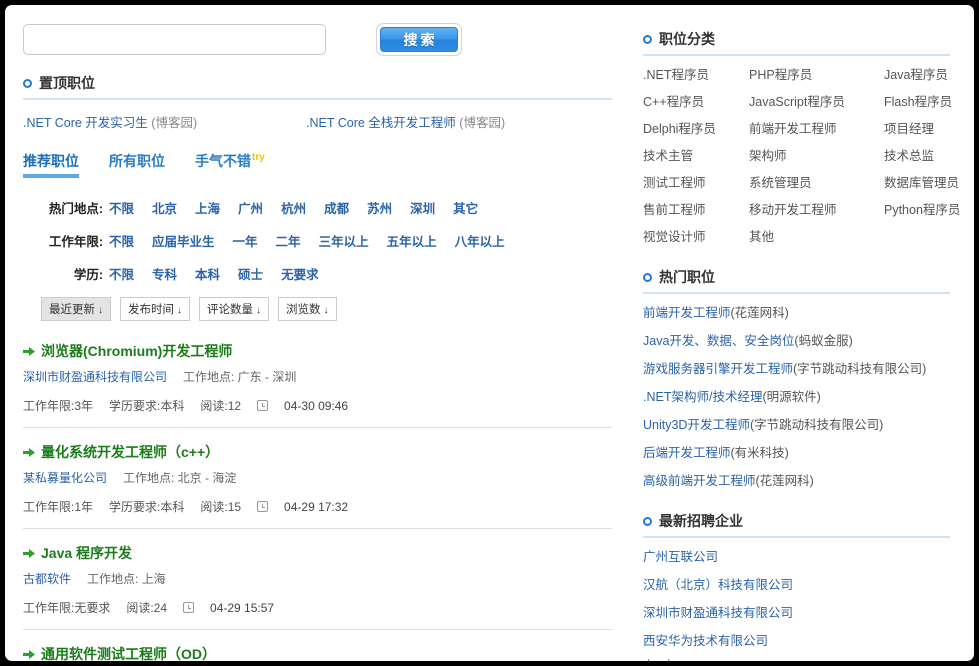 The image size is (979, 666). I want to click on sort-publish-time-button: 发布时间 ↓, so click(155, 309).